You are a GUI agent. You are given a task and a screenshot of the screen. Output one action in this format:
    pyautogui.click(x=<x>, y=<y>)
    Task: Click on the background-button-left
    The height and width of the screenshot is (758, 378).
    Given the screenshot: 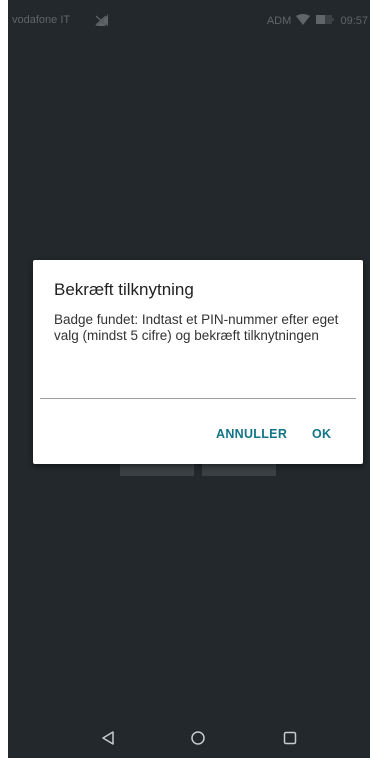 What is the action you would take?
    pyautogui.click(x=157, y=469)
    